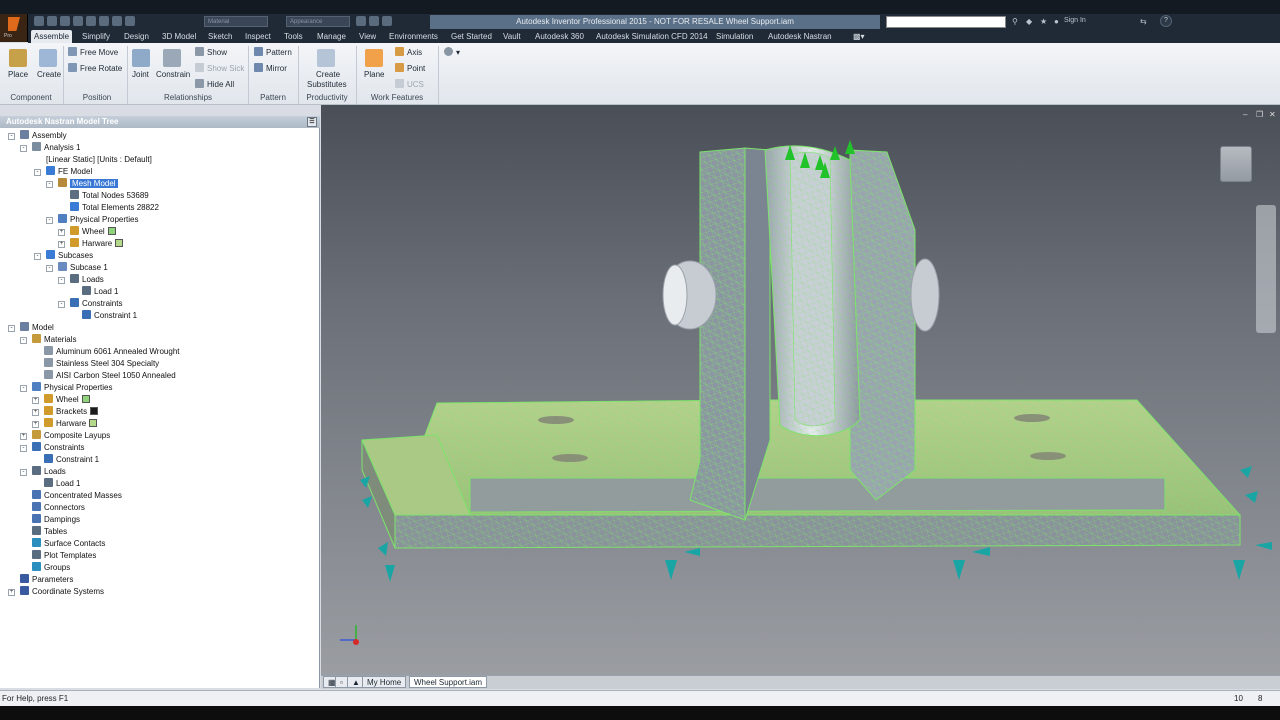  Describe the element at coordinates (46, 580) in the screenshot. I see `tree-node: Parameters` at that location.